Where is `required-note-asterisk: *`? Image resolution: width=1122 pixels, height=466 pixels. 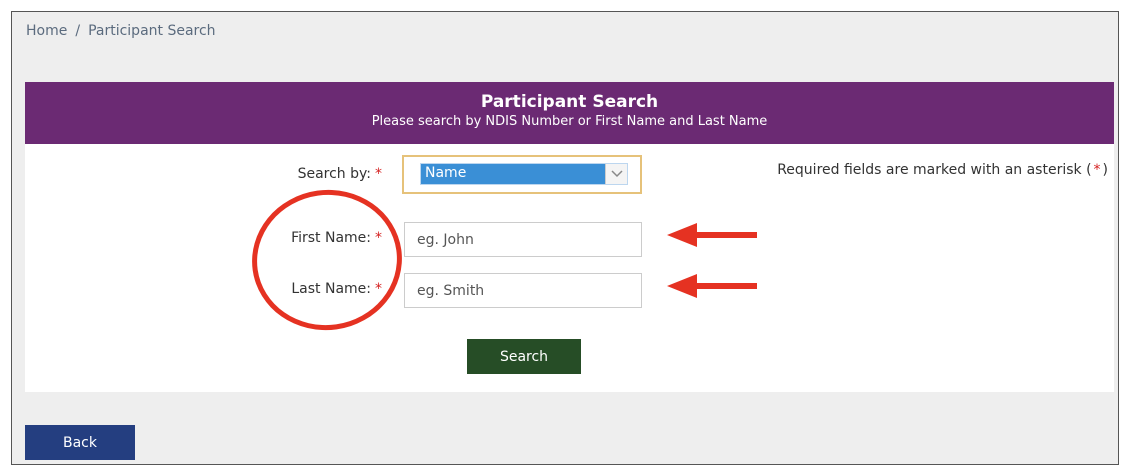
required-note-asterisk: * is located at coordinates (1097, 170).